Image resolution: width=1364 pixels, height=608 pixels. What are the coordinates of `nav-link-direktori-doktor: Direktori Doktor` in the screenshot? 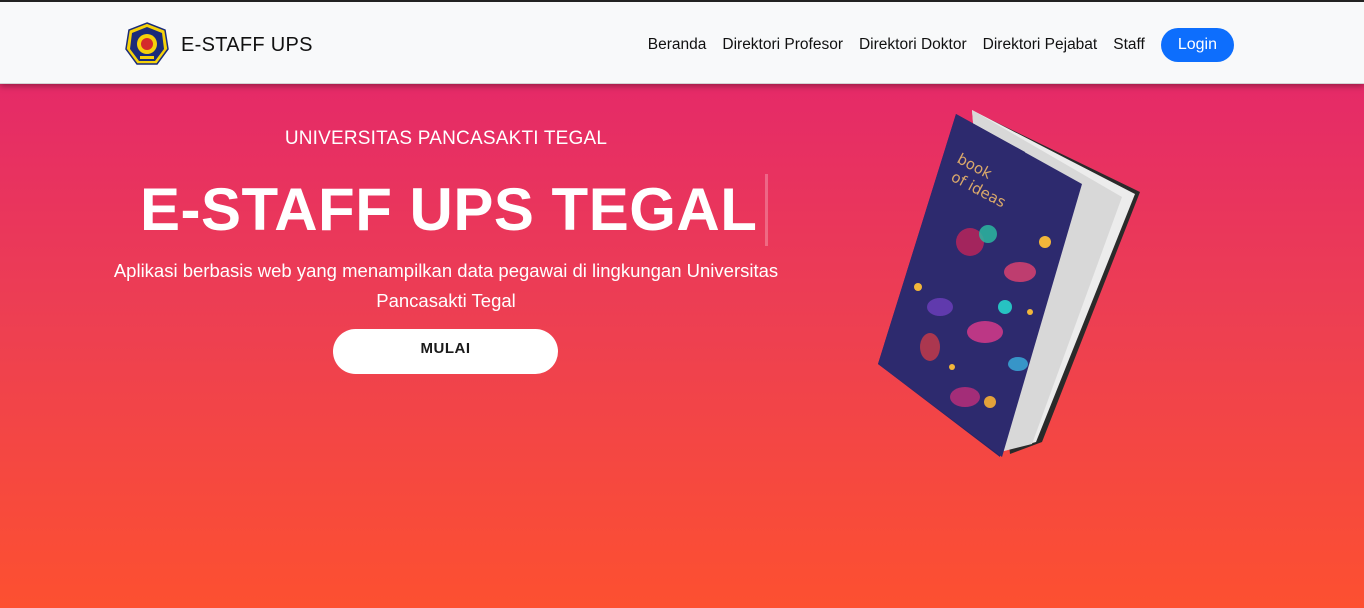 It's located at (913, 45).